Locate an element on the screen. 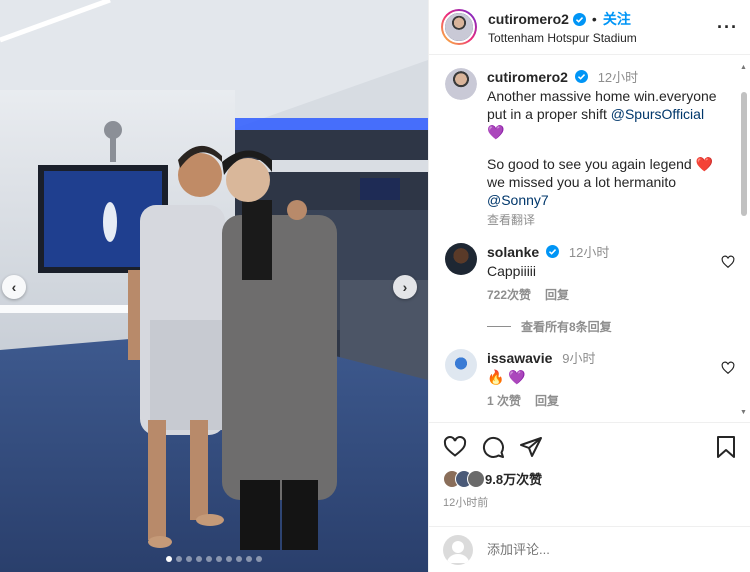 The width and height of the screenshot is (750, 572). view-replies-button: 查看所有8条回复 is located at coordinates (611, 326).